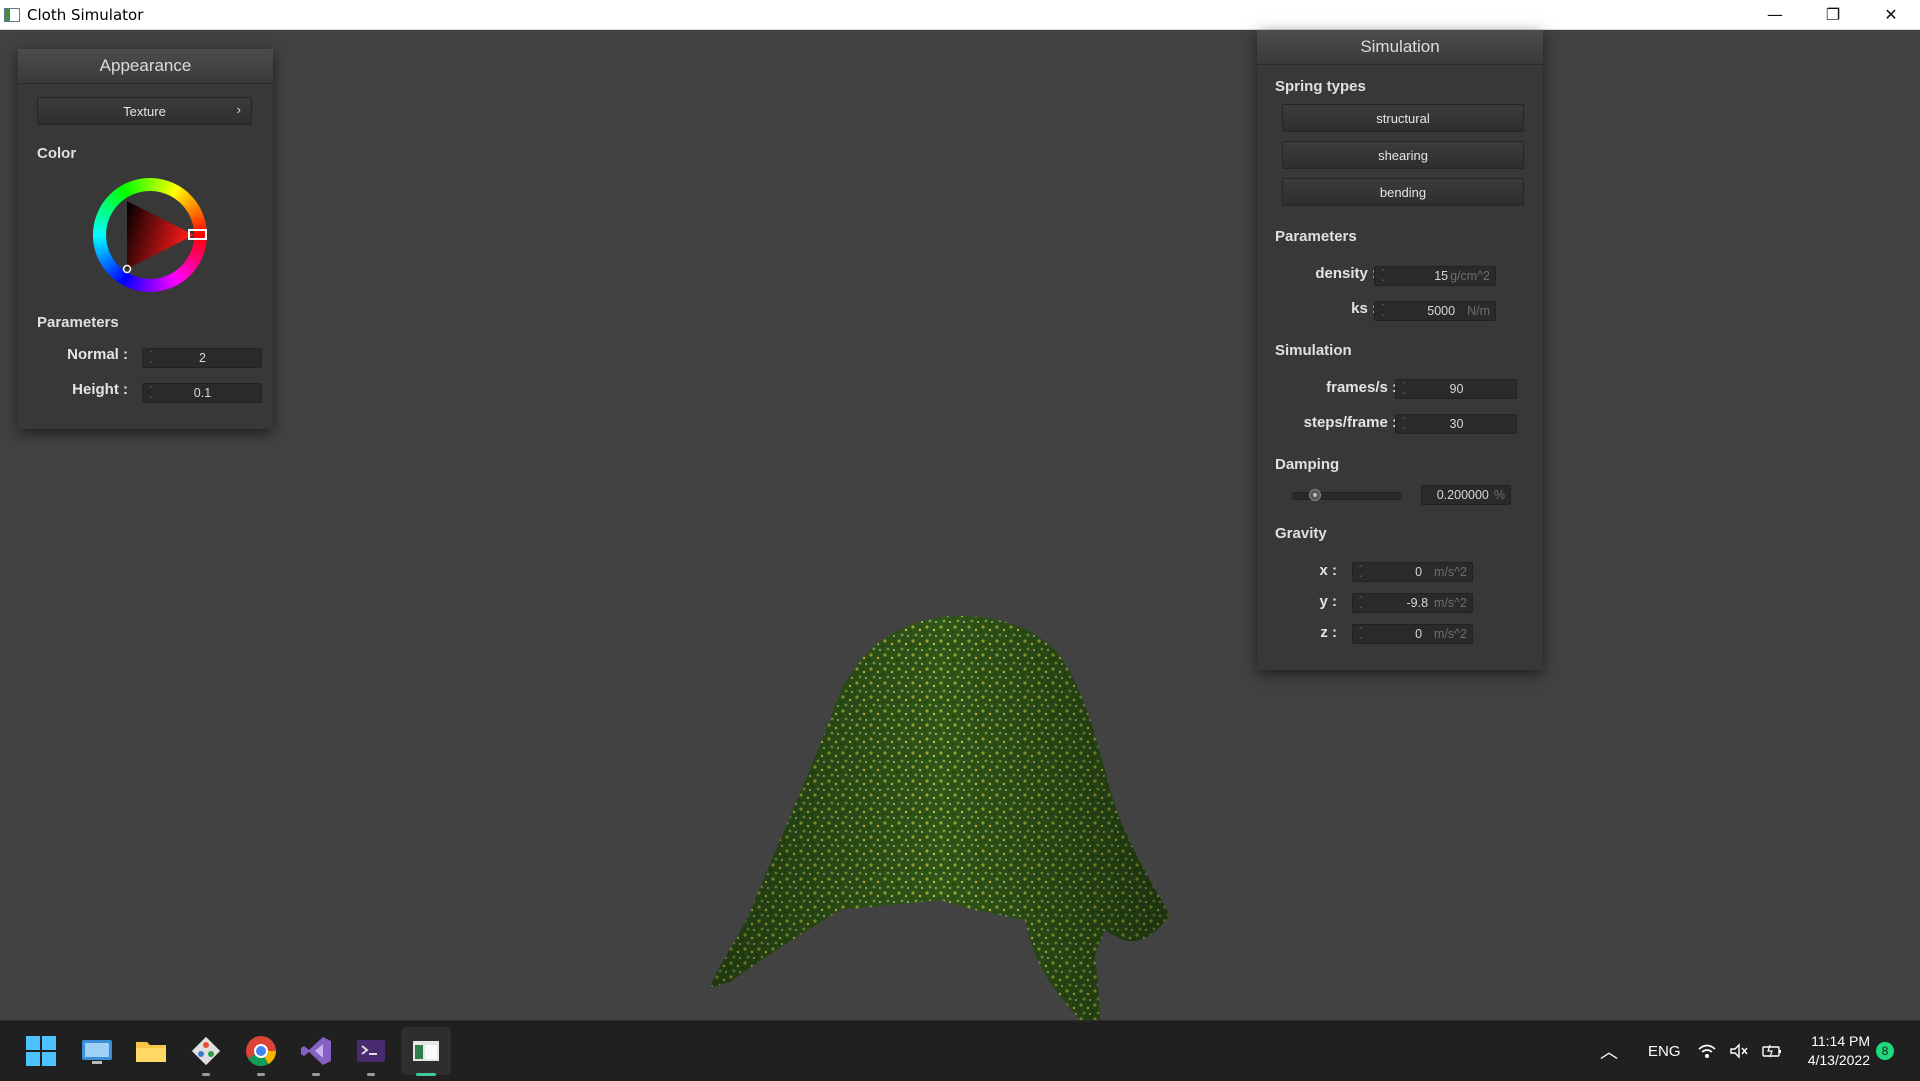 This screenshot has width=1920, height=1081. I want to click on fps-label: frames/s :, so click(1361, 387).